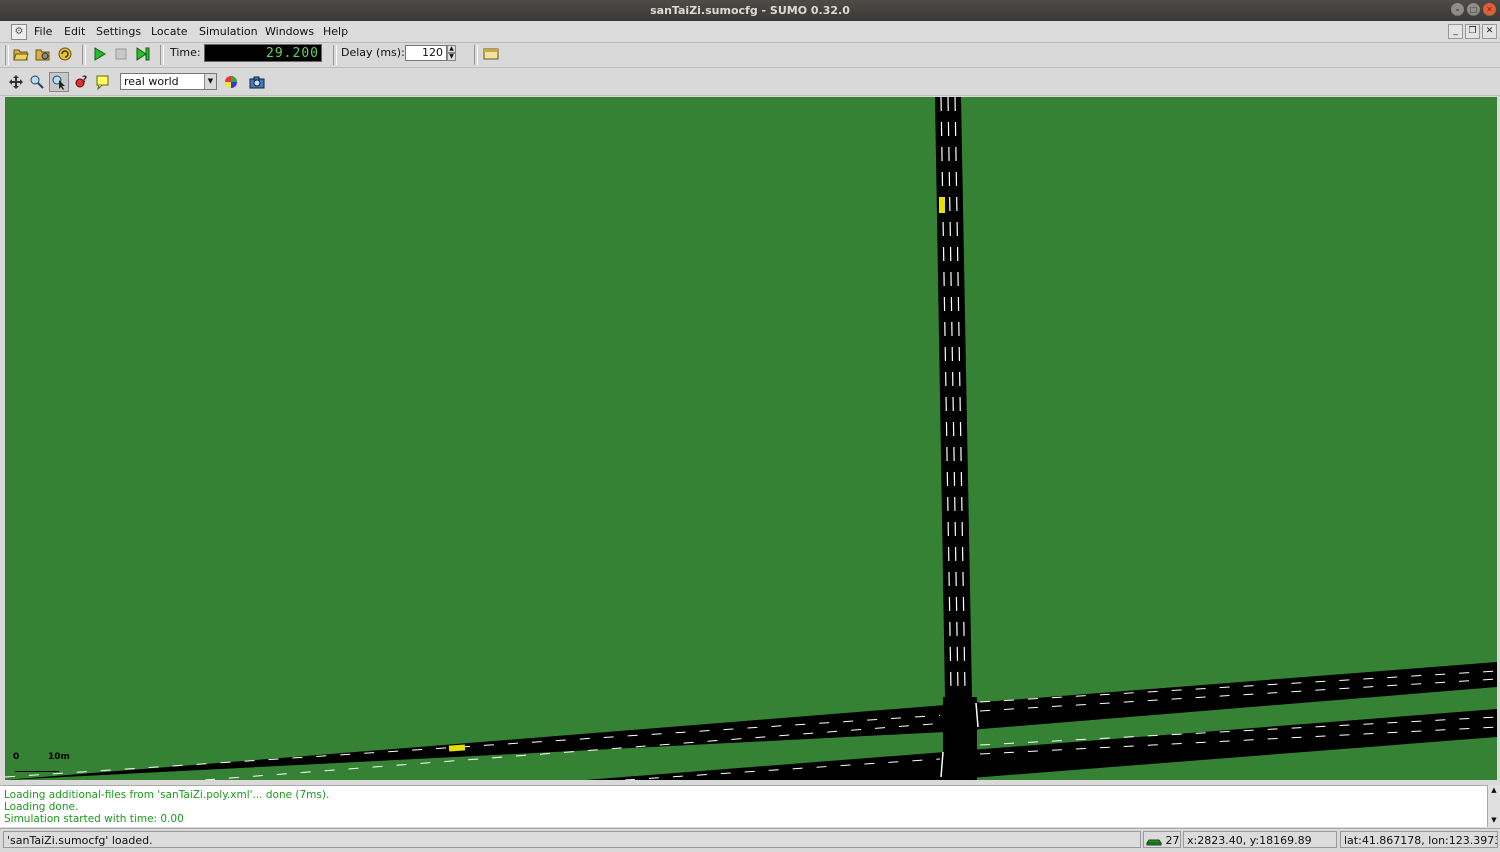 Image resolution: width=1500 pixels, height=852 pixels. What do you see at coordinates (1419, 839) in the screenshot?
I see `cursor-geo-coordinates: lat:41.867178, lon:123.39734!` at bounding box center [1419, 839].